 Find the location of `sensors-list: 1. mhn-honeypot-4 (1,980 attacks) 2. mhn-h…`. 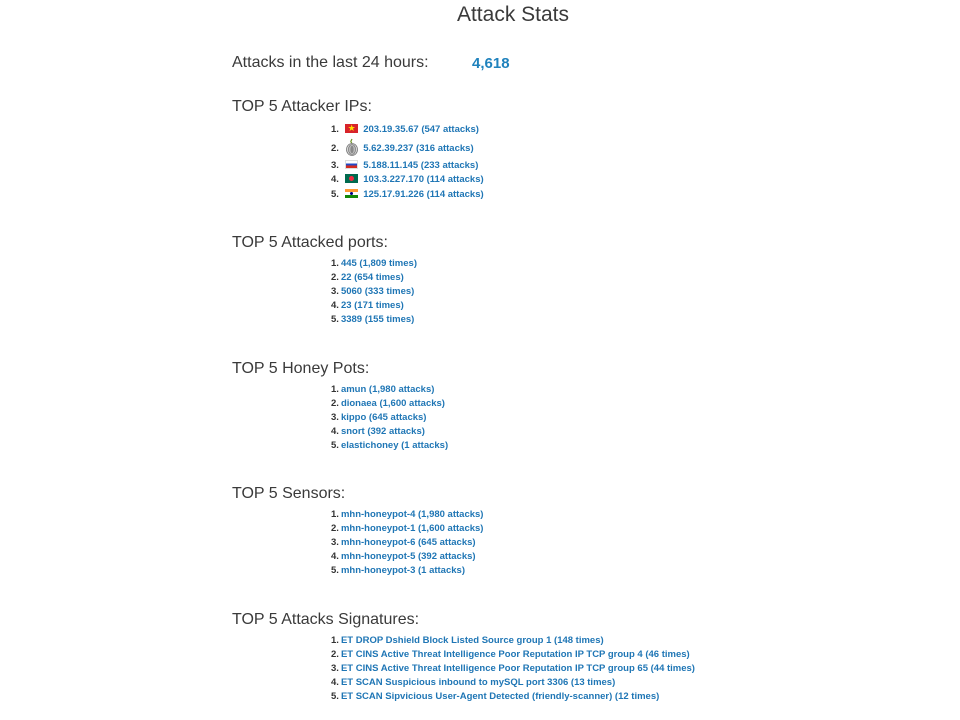

sensors-list: 1. mhn-honeypot-4 (1,980 attacks) 2. mhn-h… is located at coordinates (407, 543).